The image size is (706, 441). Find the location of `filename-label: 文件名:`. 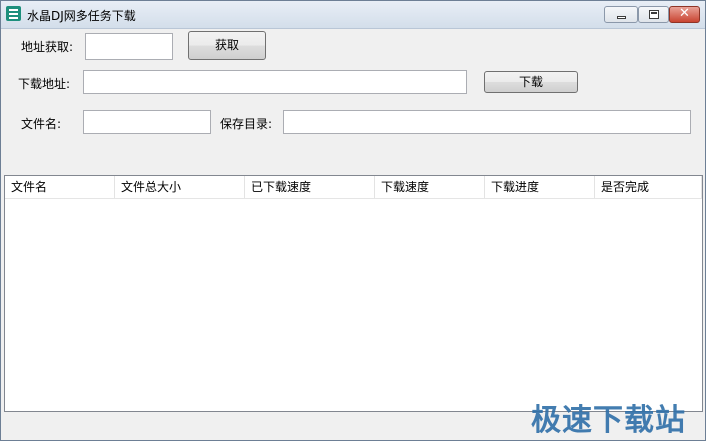

filename-label: 文件名: is located at coordinates (41, 124).